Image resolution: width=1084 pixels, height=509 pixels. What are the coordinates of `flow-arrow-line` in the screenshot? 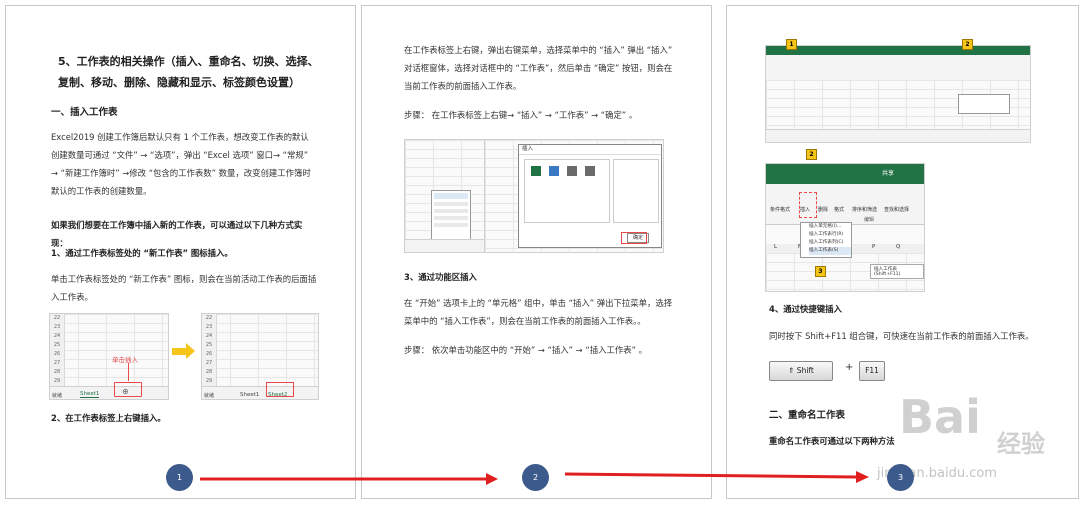 It's located at (710, 475).